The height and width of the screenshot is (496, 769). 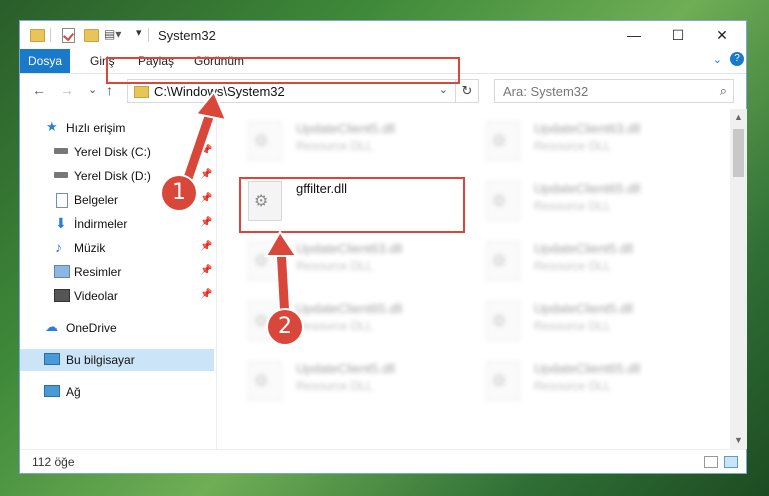 What do you see at coordinates (39, 90) in the screenshot?
I see `back-button: ←` at bounding box center [39, 90].